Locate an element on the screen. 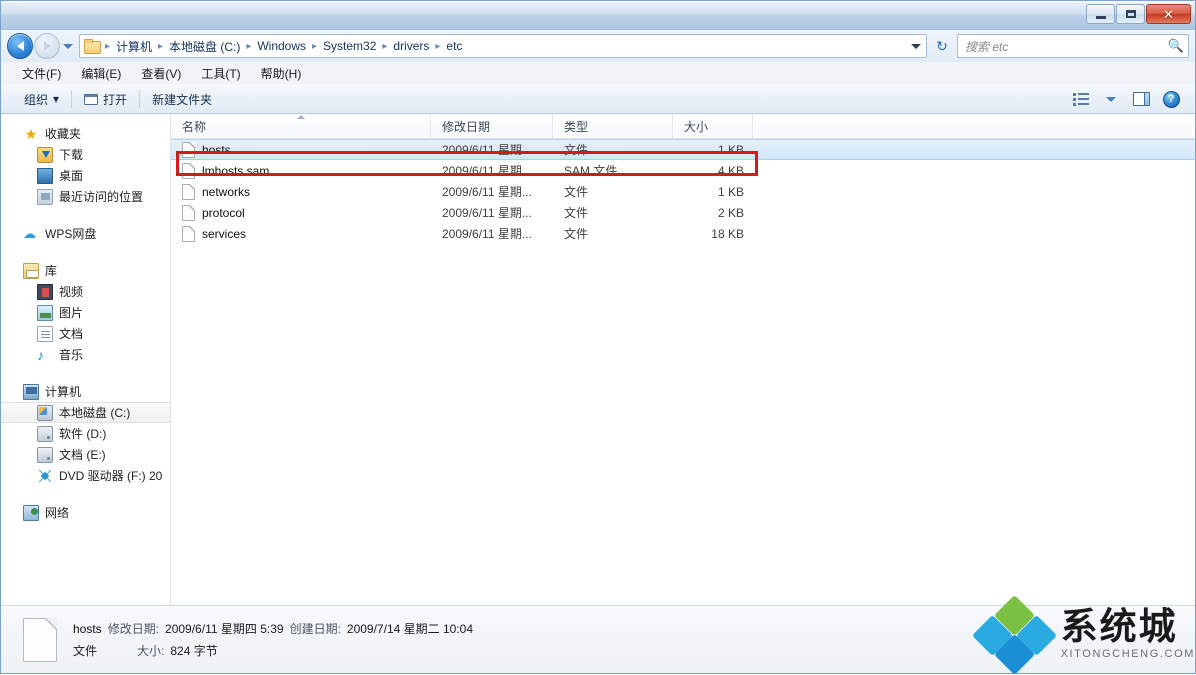  menu-help: 帮助(H) is located at coordinates (281, 73).